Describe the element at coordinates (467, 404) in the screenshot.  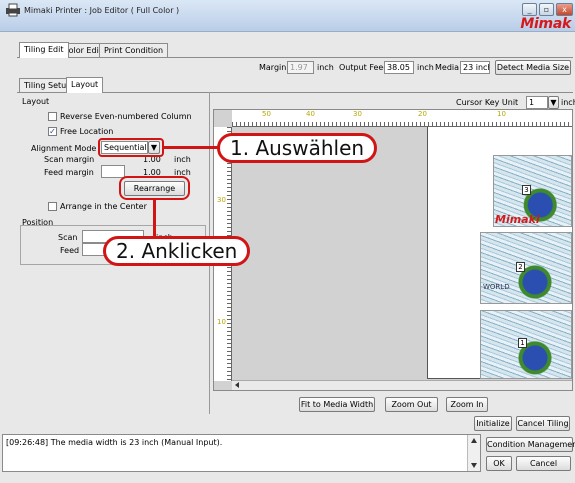
I see `zoom-in-button: Zoom In` at that location.